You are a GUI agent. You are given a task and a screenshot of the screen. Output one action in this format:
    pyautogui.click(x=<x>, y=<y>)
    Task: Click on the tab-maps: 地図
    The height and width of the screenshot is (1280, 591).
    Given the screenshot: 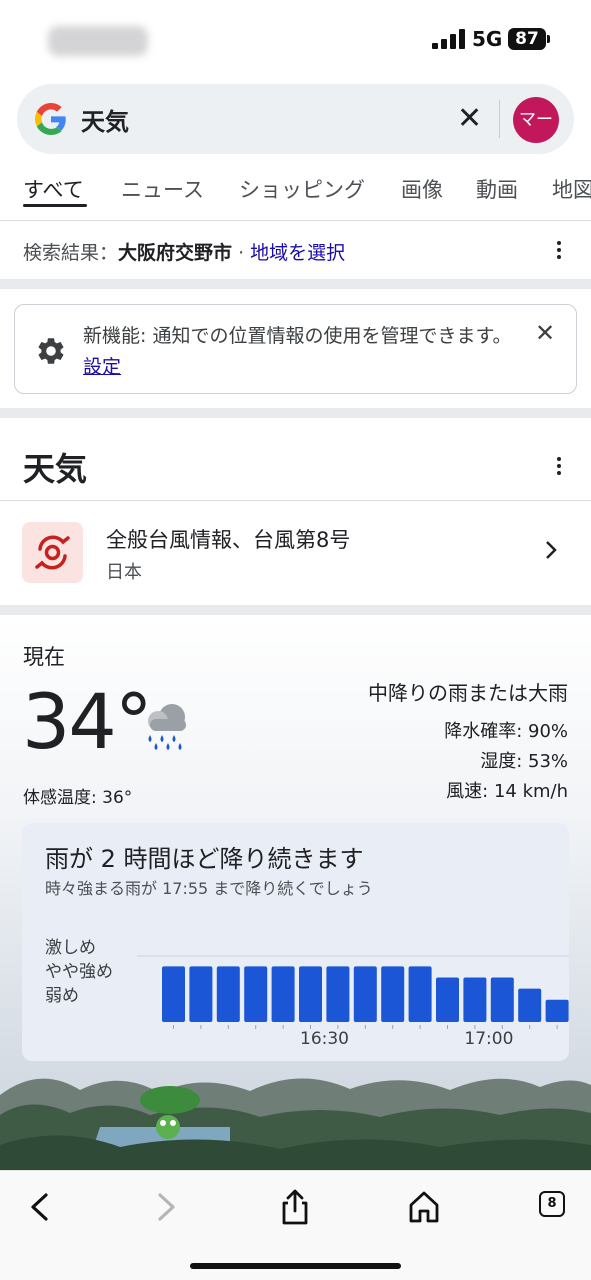 What is the action you would take?
    pyautogui.click(x=571, y=189)
    